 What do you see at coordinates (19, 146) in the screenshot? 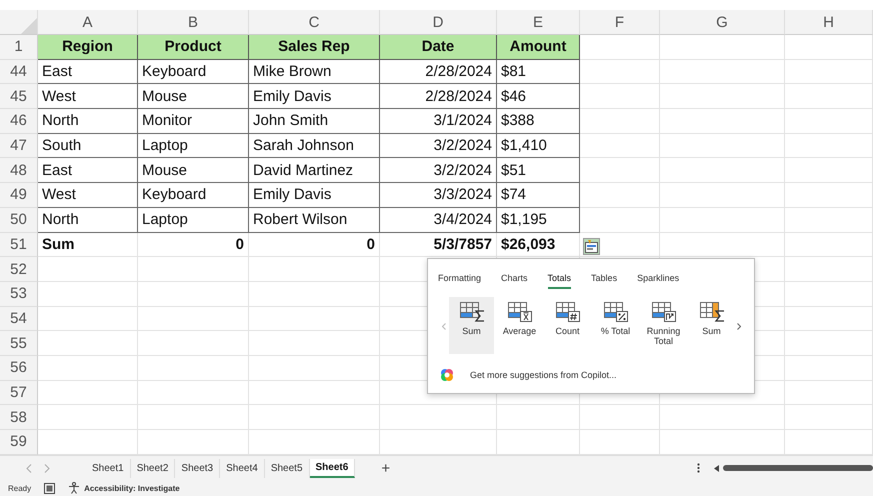
I see `row-number: 47` at bounding box center [19, 146].